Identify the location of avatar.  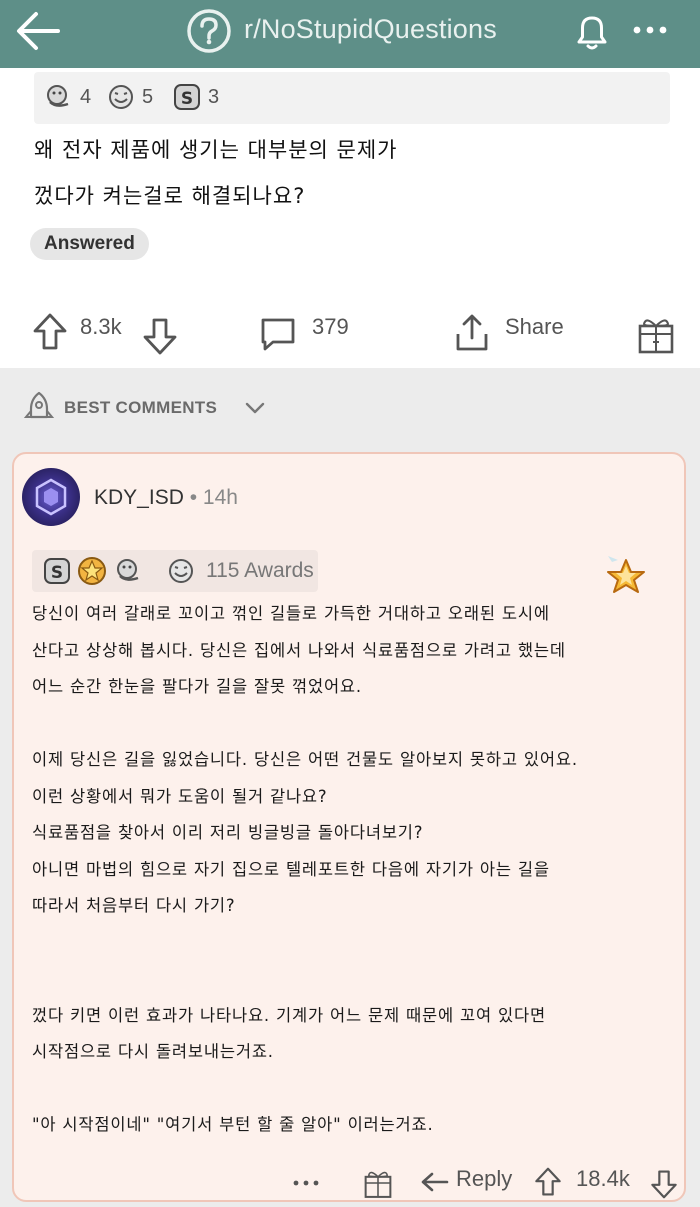
(51, 497).